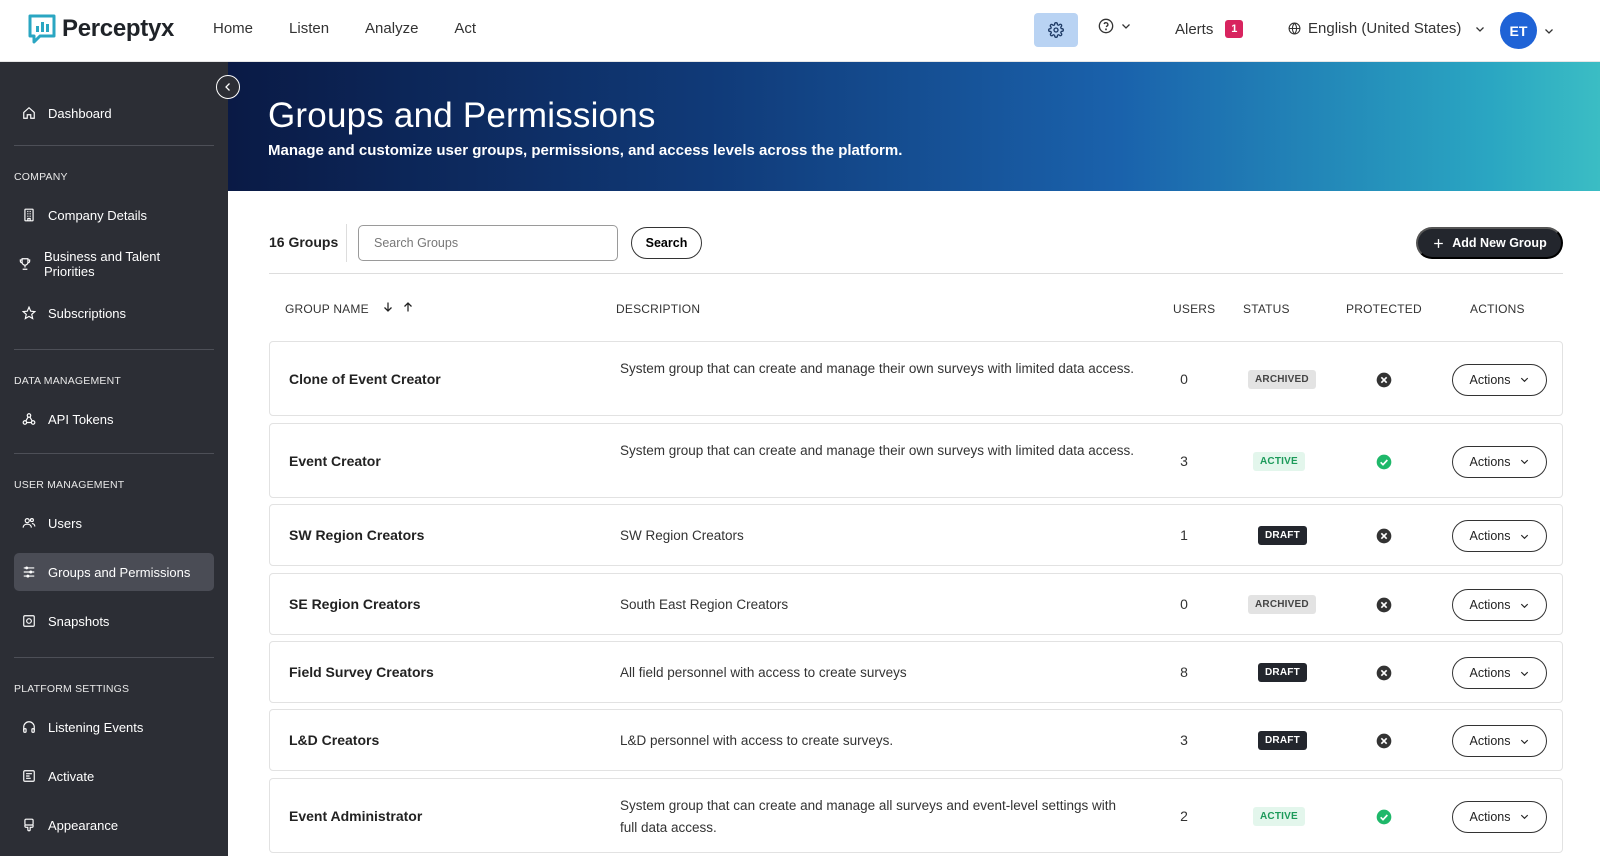 The image size is (1600, 856). I want to click on group-name: Event Creator, so click(335, 461).